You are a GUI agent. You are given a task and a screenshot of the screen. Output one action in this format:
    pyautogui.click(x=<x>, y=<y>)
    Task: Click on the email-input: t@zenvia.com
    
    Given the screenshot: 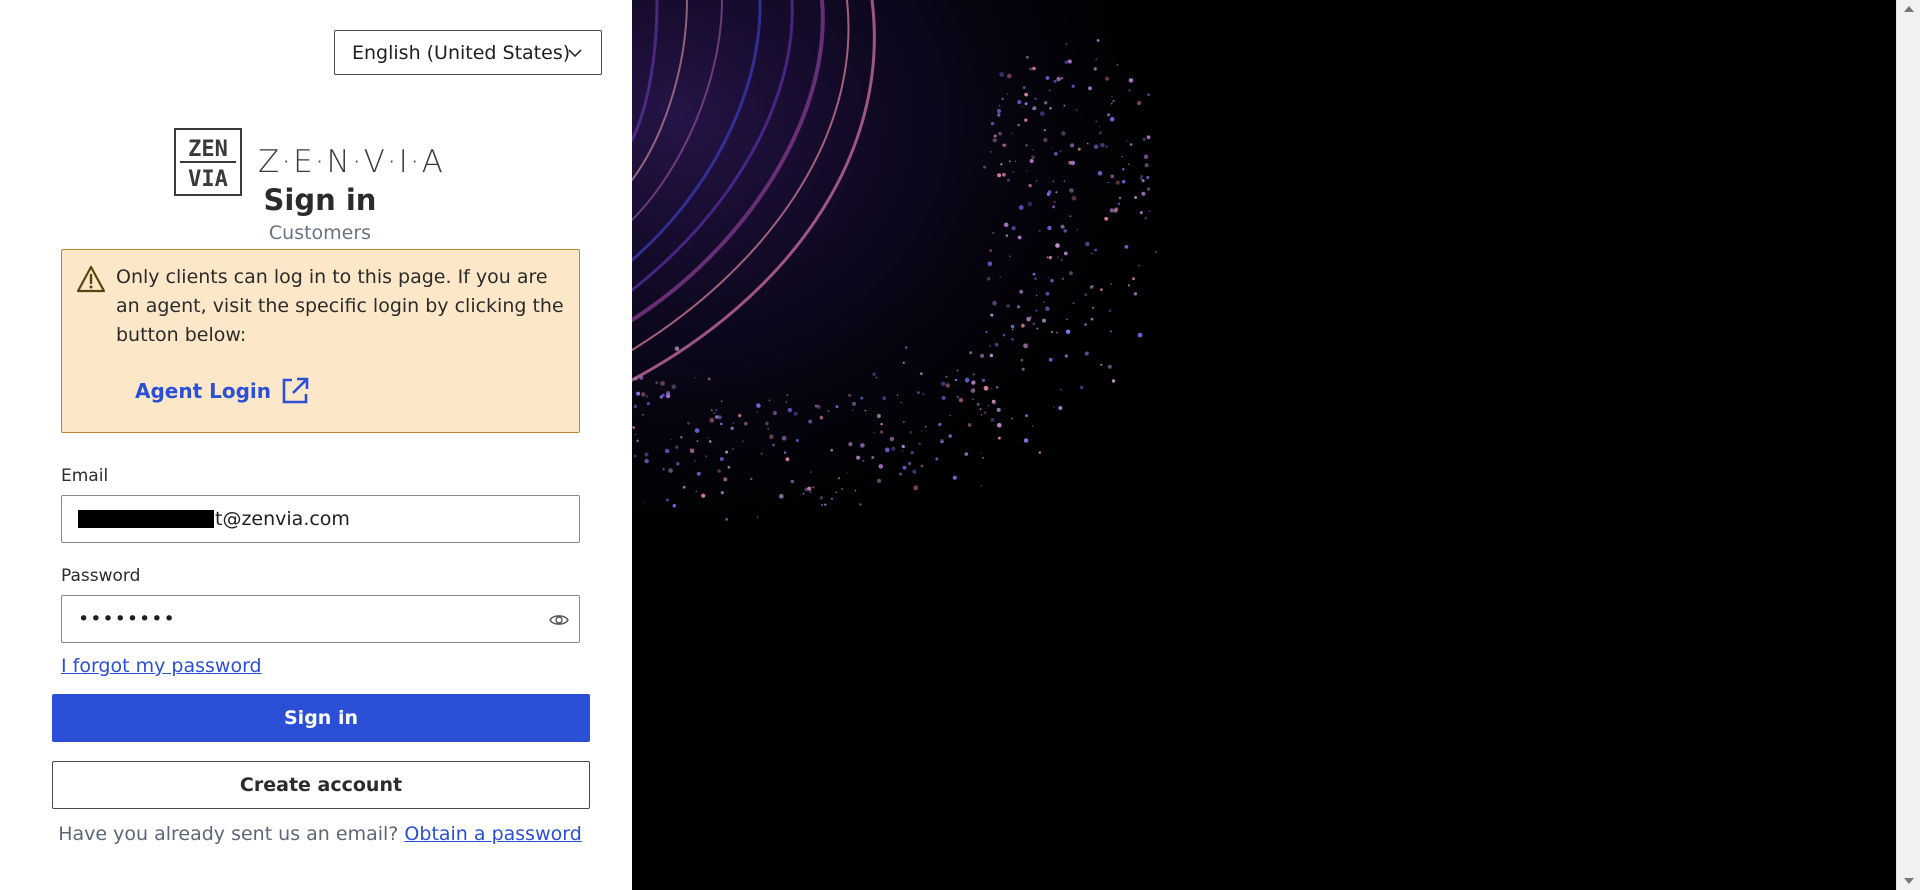 What is the action you would take?
    pyautogui.click(x=320, y=519)
    